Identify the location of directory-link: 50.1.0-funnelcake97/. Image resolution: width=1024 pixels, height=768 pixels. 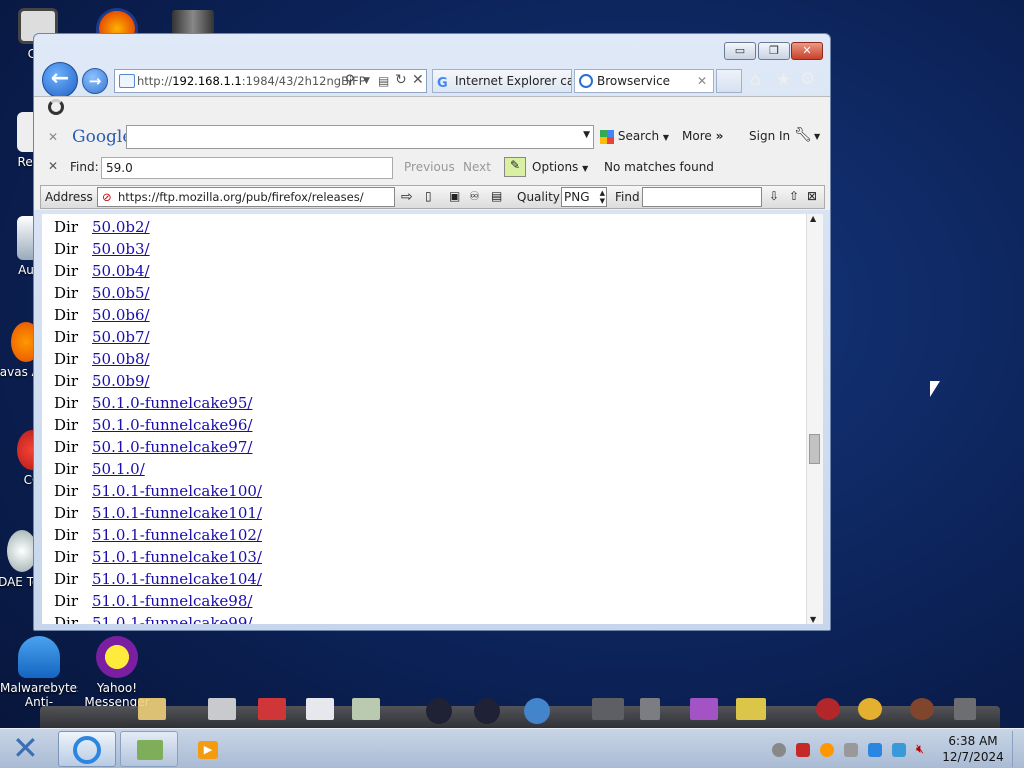
(172, 447).